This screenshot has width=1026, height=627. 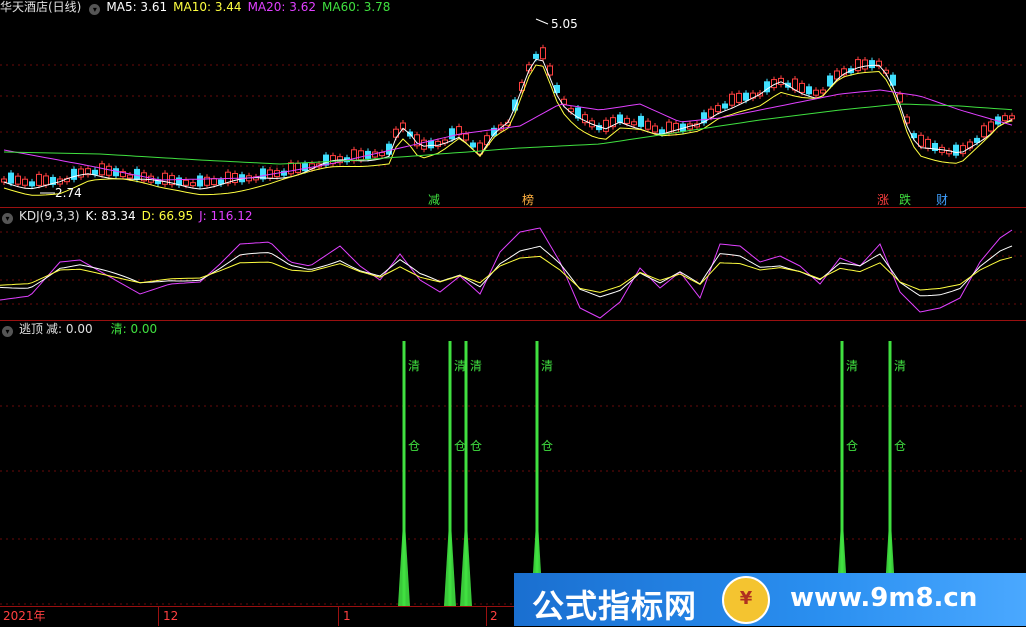 What do you see at coordinates (68, 193) in the screenshot?
I see `low-price-label: 2.74` at bounding box center [68, 193].